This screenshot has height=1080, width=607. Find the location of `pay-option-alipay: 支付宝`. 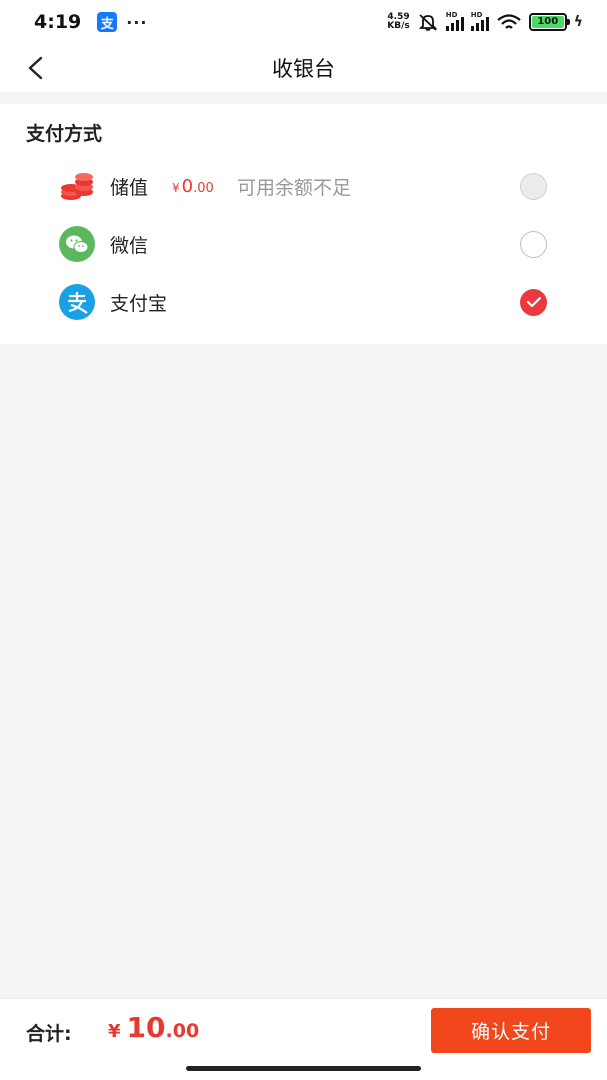

pay-option-alipay: 支付宝 is located at coordinates (303, 302).